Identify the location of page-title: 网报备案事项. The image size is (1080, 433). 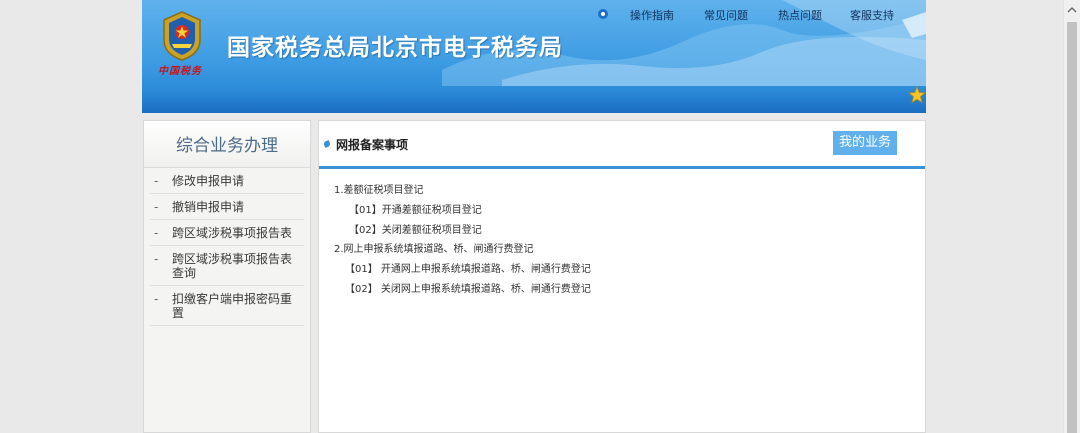
(372, 145).